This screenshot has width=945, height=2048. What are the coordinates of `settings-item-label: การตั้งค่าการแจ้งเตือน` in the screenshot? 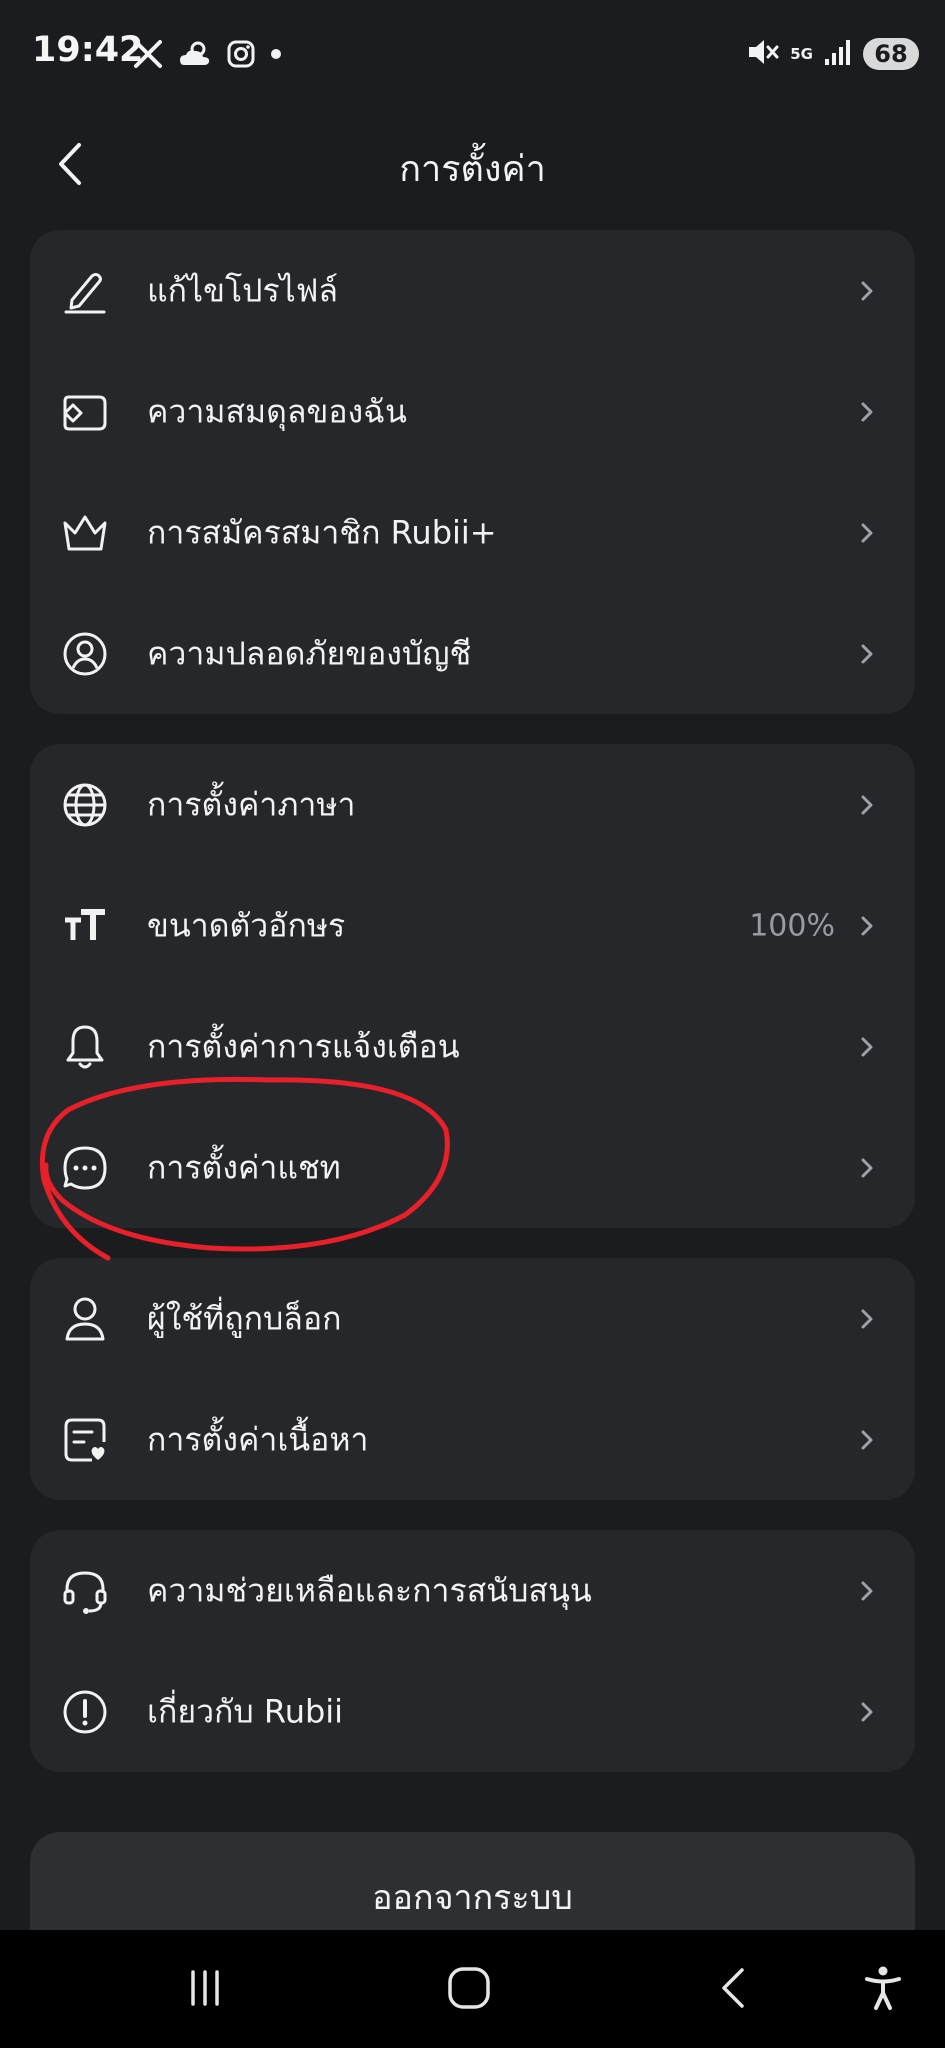 It's located at (303, 1046).